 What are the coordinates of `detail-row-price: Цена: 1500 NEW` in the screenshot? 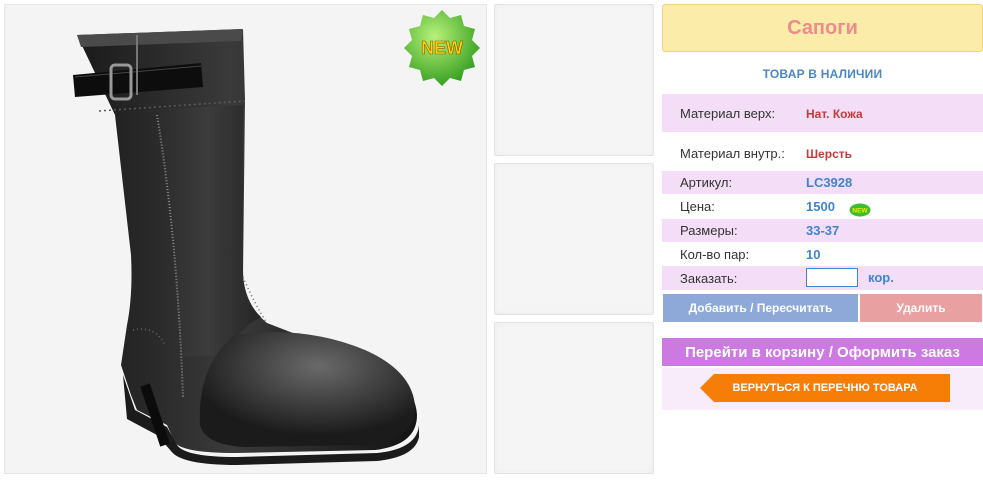 It's located at (822, 206).